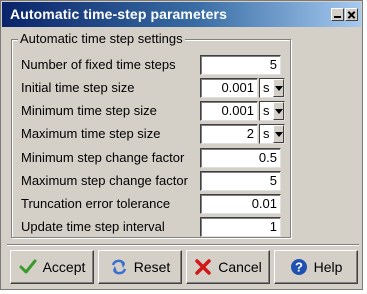  I want to click on maximum-step-unit-value: s, so click(266, 133).